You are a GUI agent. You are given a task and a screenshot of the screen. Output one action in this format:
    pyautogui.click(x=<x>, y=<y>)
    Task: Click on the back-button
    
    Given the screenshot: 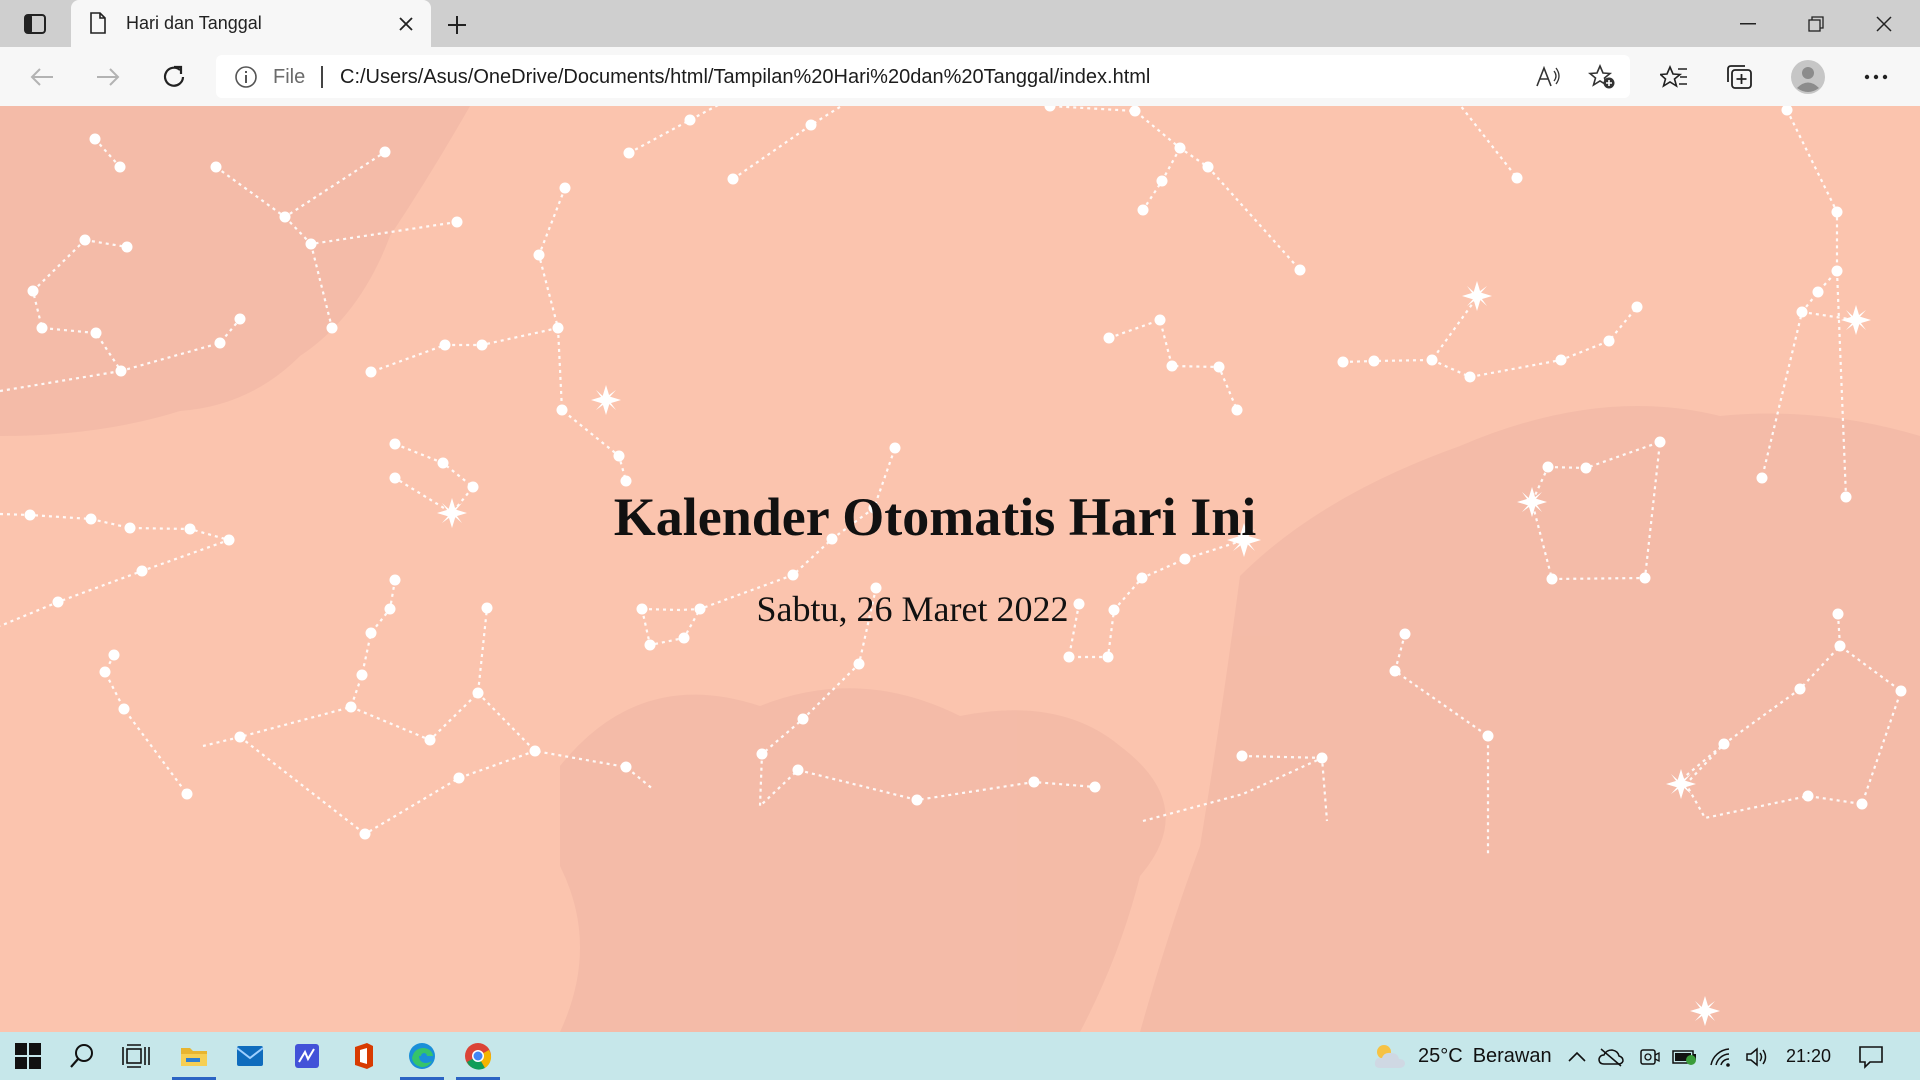 What is the action you would take?
    pyautogui.click(x=42, y=77)
    